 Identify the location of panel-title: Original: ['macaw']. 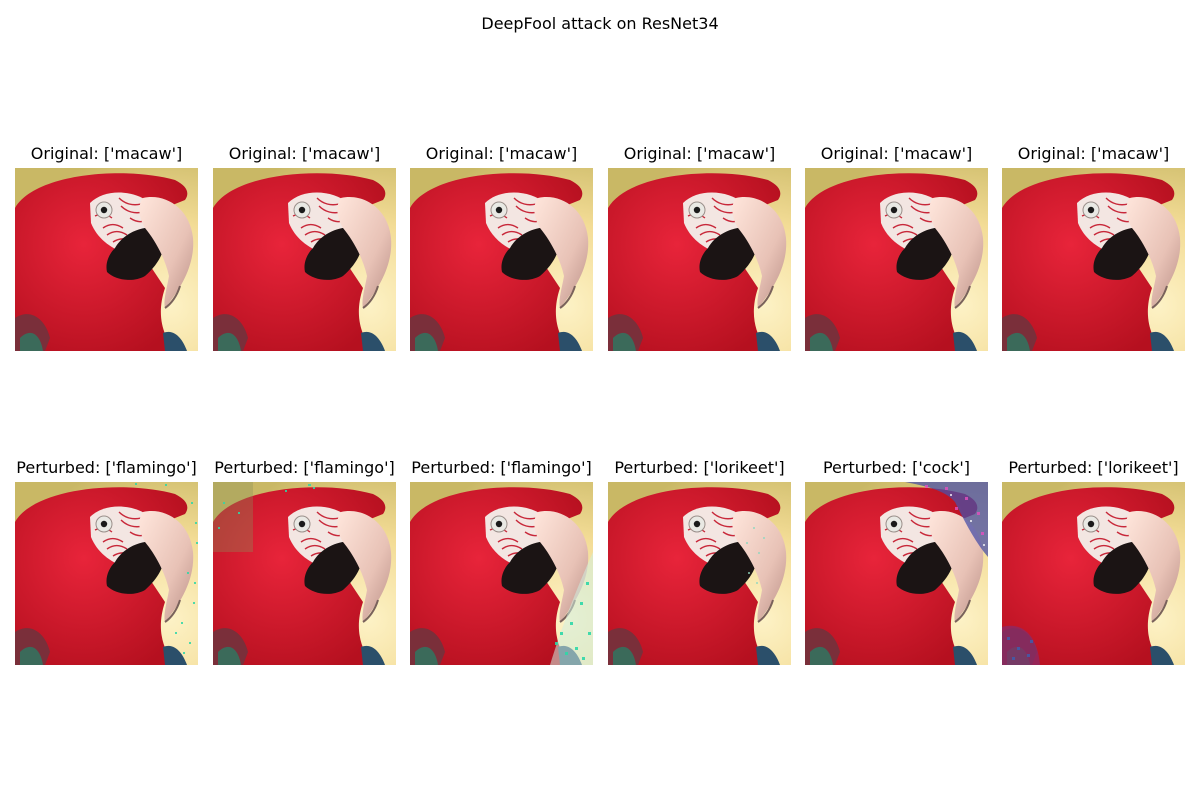
(1093, 153).